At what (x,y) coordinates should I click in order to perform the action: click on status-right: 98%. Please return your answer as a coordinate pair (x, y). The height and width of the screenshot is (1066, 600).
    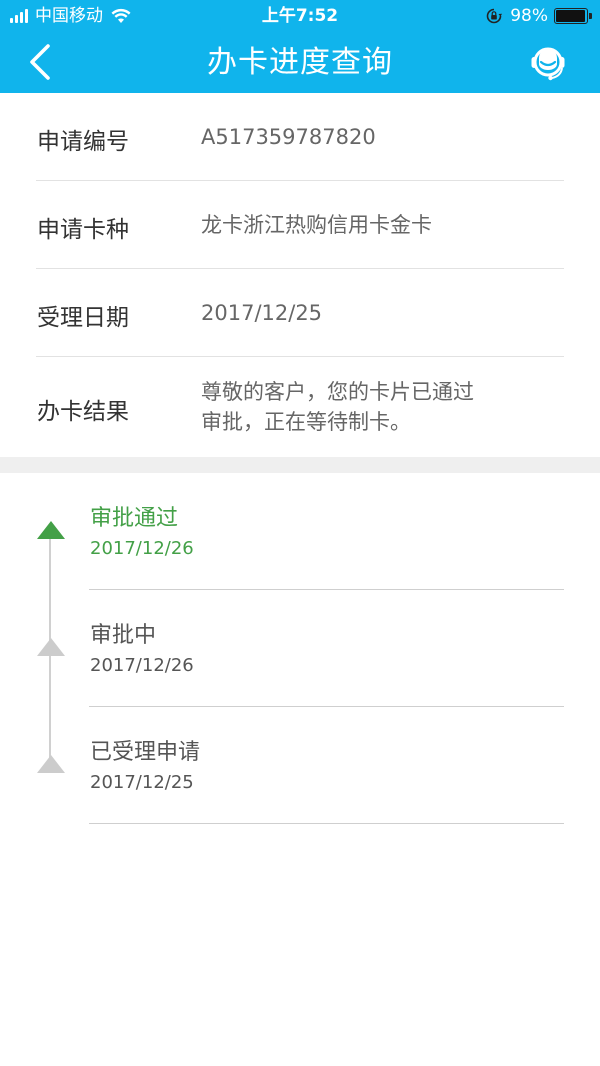
    Looking at the image, I should click on (539, 16).